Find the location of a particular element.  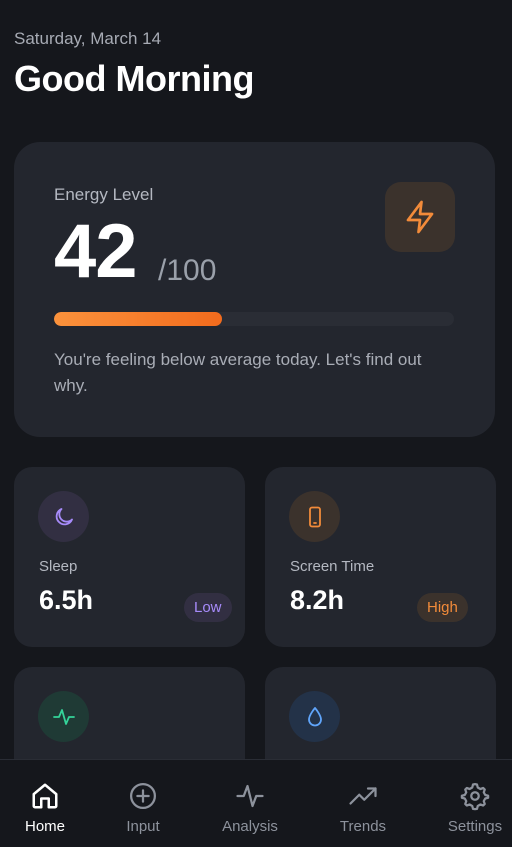

date-label: Saturday, March 14 is located at coordinates (88, 38).